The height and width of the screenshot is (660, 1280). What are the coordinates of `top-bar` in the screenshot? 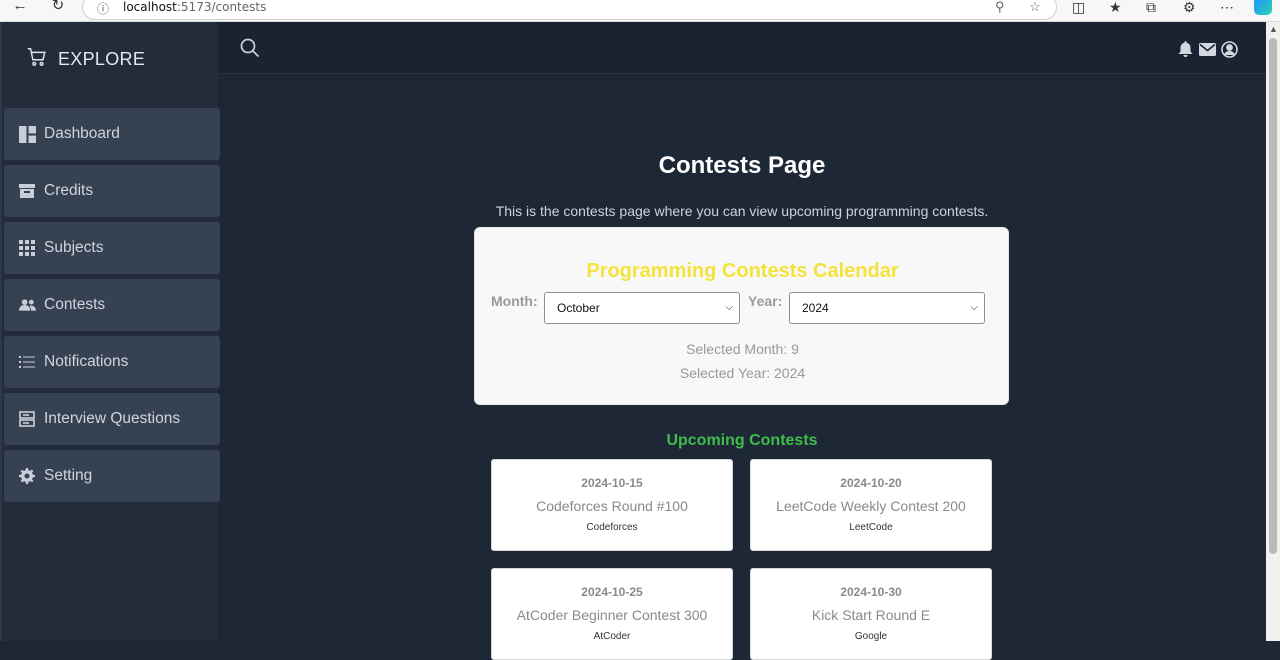 It's located at (742, 48).